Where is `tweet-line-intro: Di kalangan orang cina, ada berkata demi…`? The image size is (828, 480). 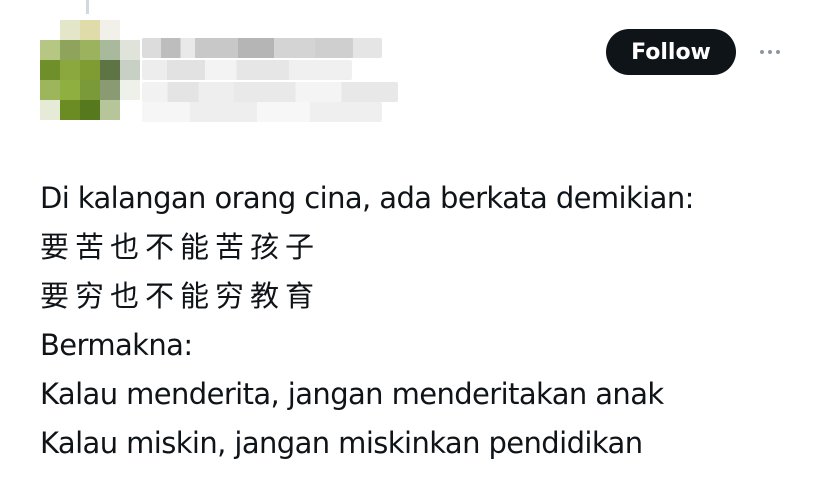 tweet-line-intro: Di kalangan orang cina, ada berkata demi… is located at coordinates (367, 198).